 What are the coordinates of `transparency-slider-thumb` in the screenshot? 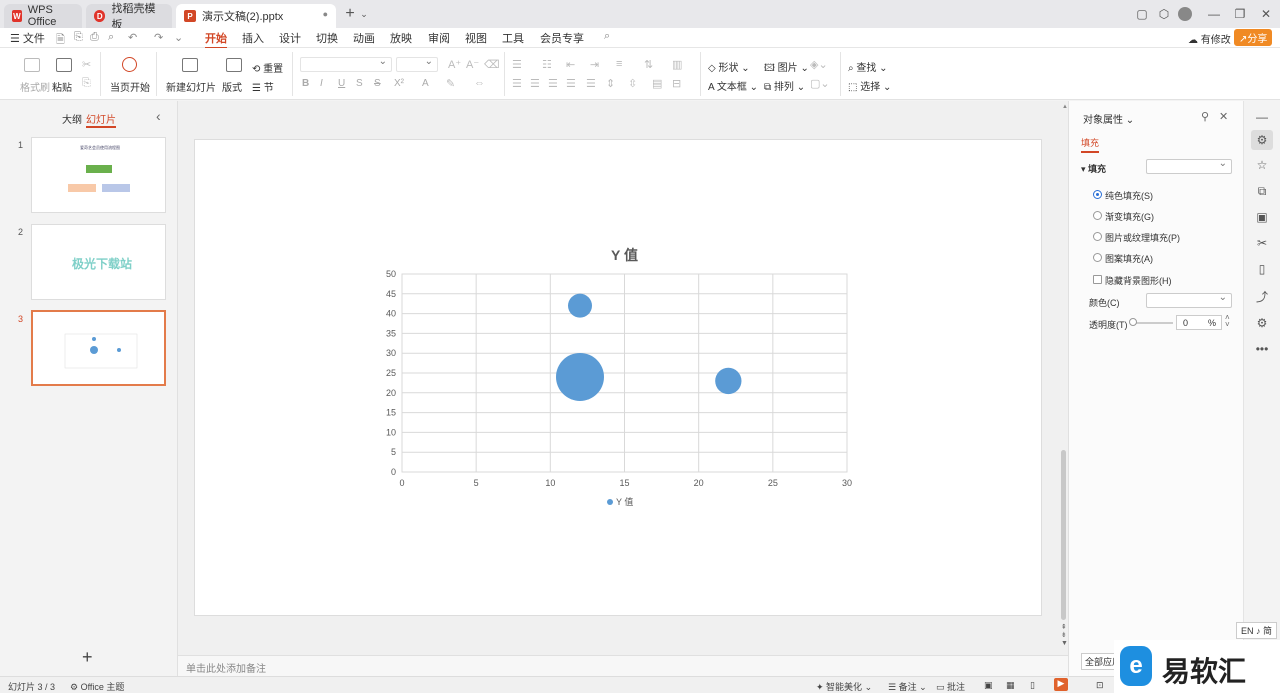 It's located at (1133, 322).